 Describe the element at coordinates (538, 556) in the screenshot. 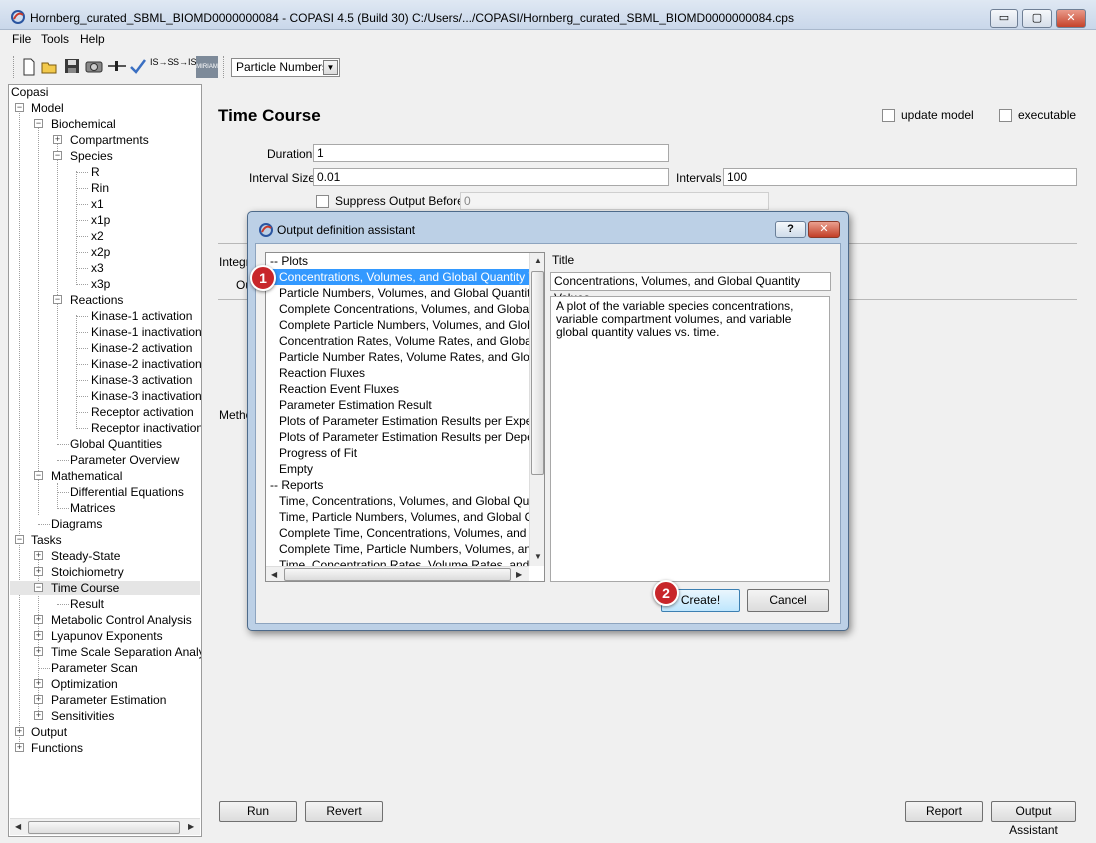

I see `scroll-down-icon: ▼` at that location.